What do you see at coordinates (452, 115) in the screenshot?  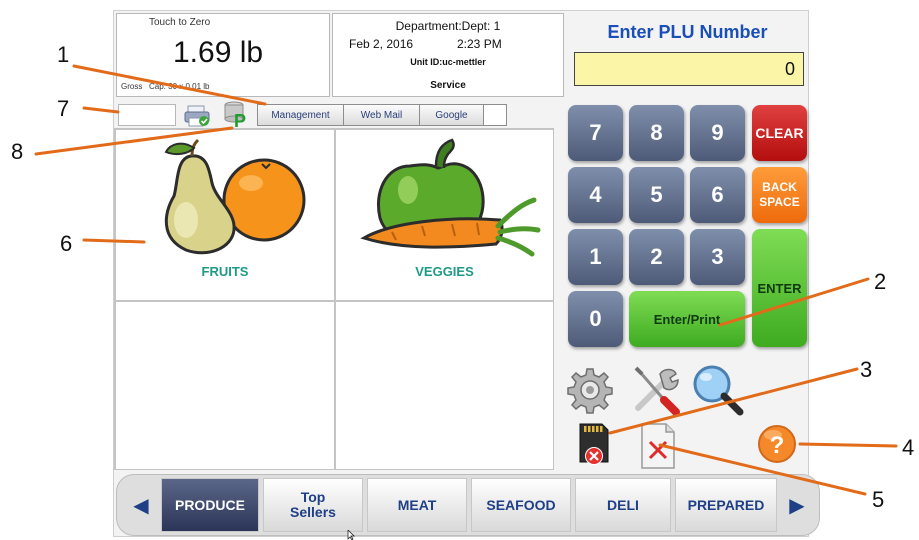 I see `google-link: Google` at bounding box center [452, 115].